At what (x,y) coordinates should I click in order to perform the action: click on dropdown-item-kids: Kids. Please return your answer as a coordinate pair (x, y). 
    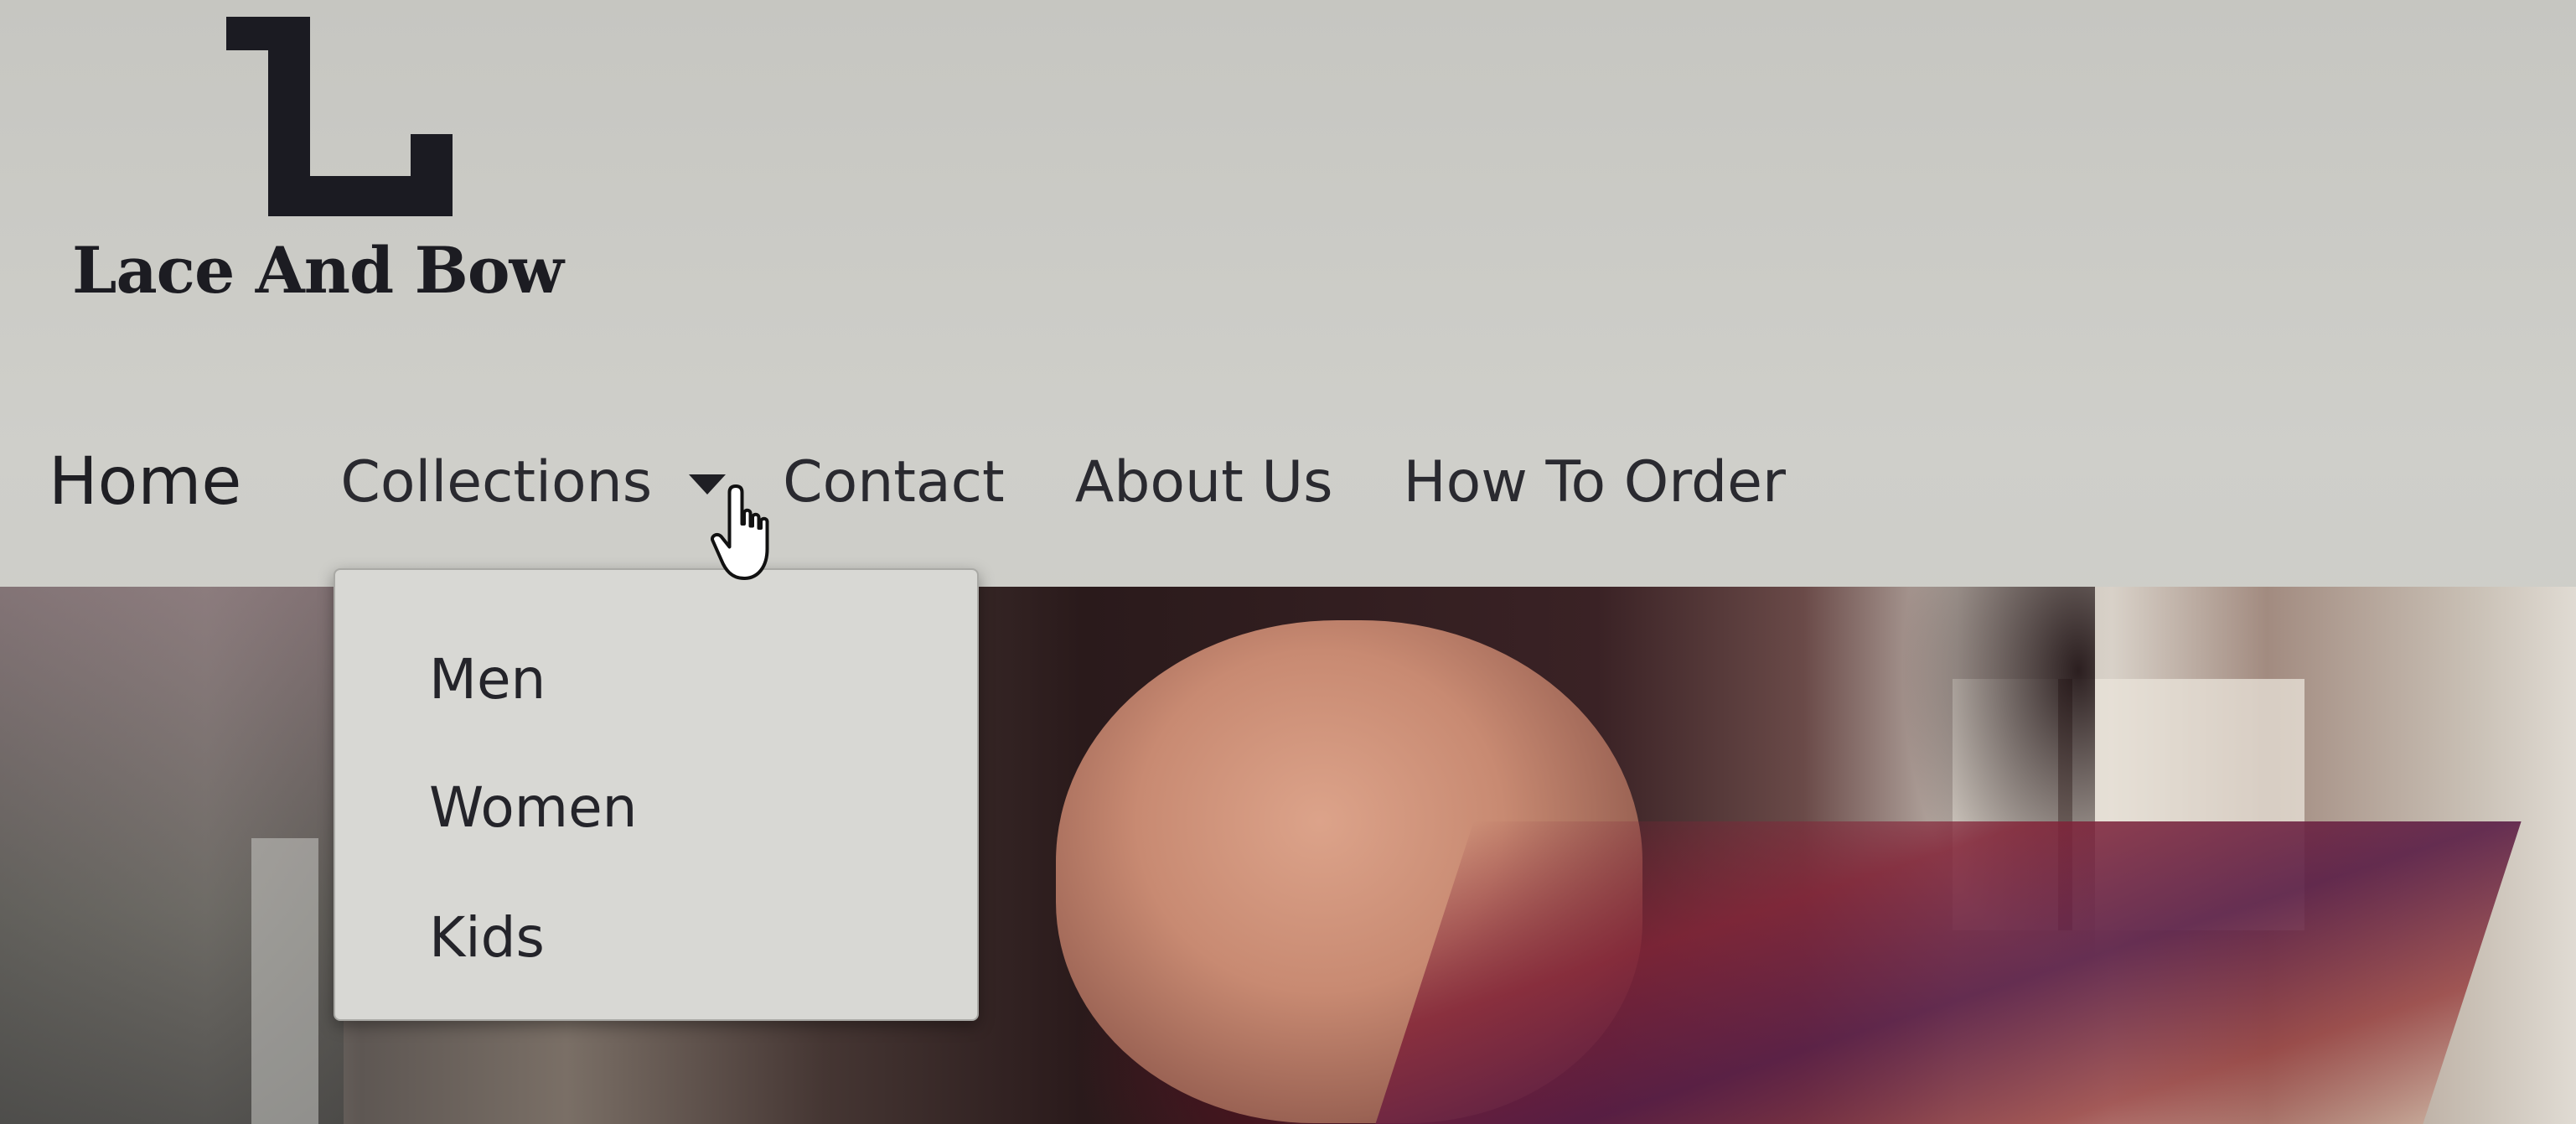
    Looking at the image, I should click on (487, 938).